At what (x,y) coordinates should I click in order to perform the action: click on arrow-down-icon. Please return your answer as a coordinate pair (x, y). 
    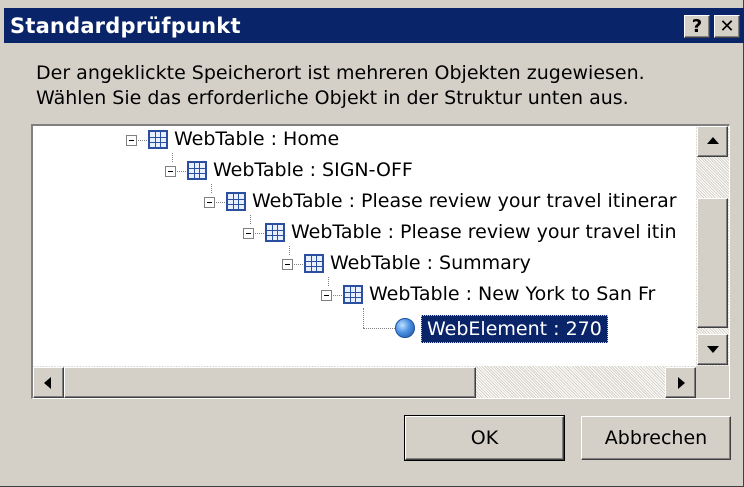
    Looking at the image, I should click on (713, 349).